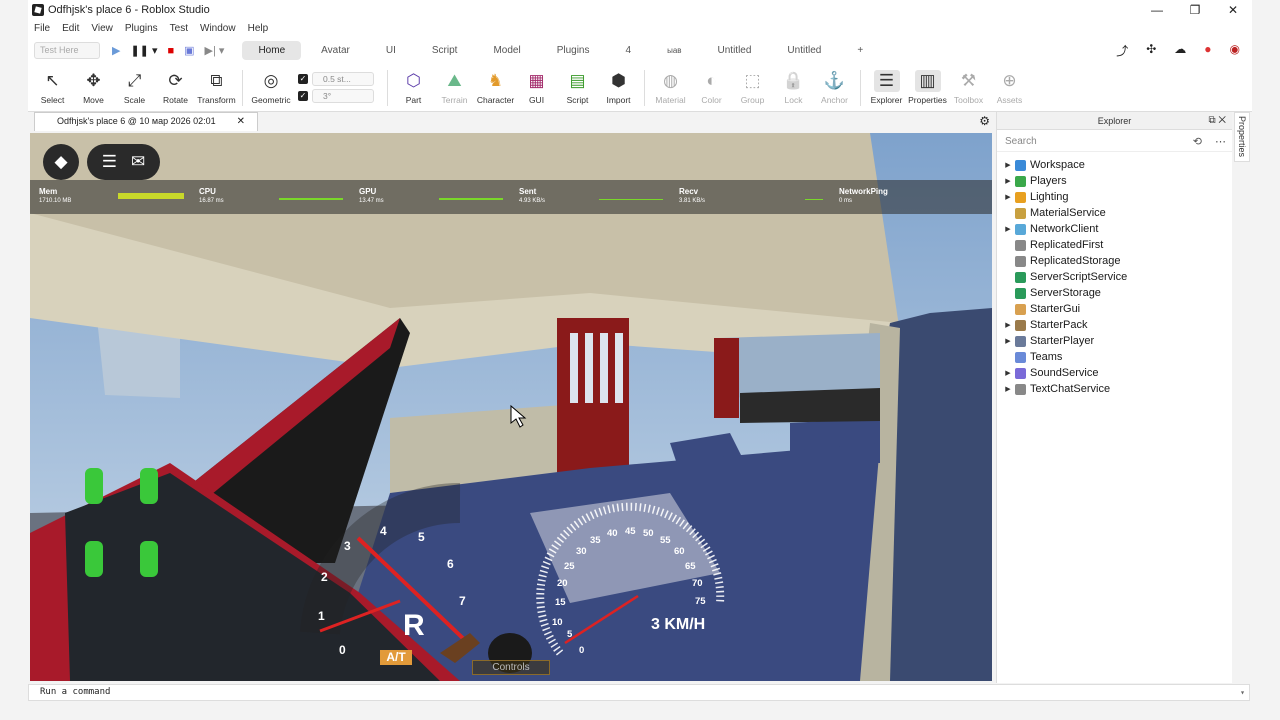  What do you see at coordinates (42, 28) in the screenshot?
I see `menu-file: File` at bounding box center [42, 28].